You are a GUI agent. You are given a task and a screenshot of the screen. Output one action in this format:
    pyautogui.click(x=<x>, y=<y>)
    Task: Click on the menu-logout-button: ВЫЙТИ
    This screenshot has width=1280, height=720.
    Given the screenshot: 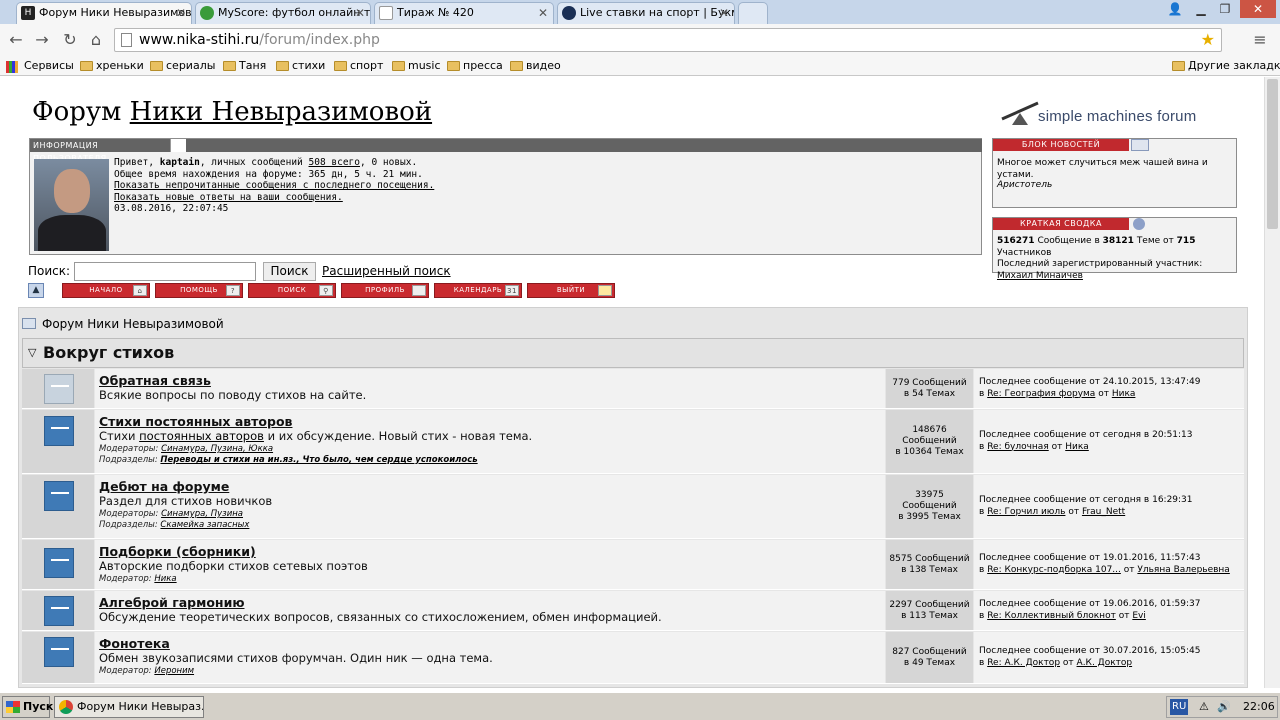 What is the action you would take?
    pyautogui.click(x=571, y=290)
    